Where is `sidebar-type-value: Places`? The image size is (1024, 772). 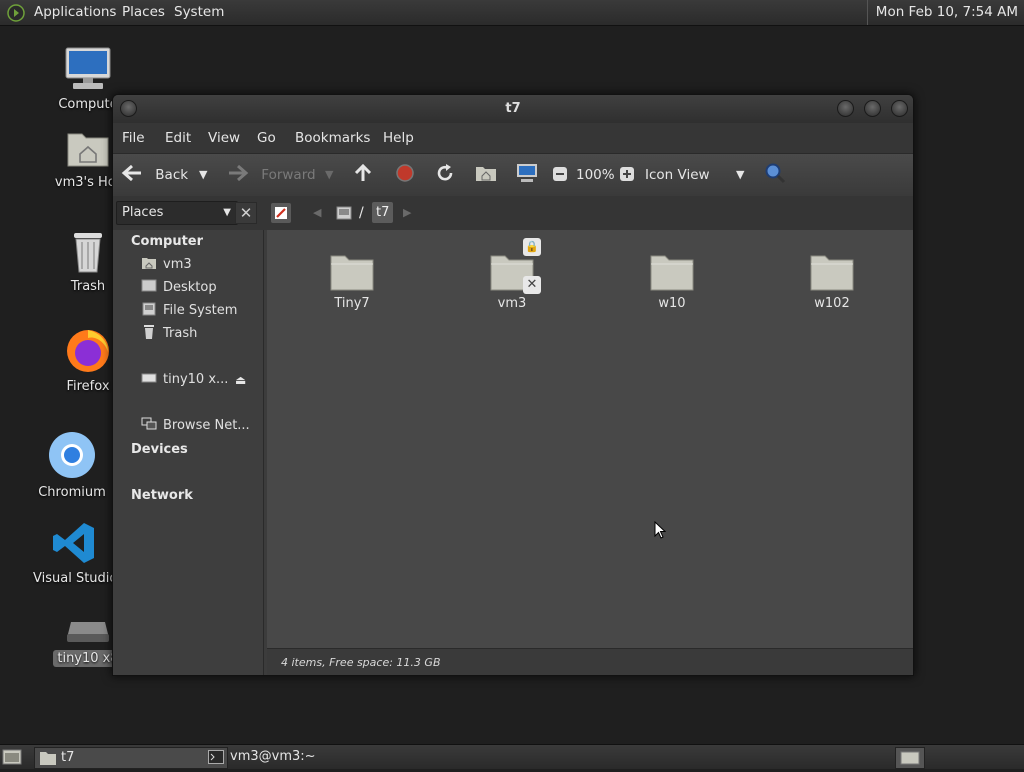 sidebar-type-value: Places is located at coordinates (143, 212).